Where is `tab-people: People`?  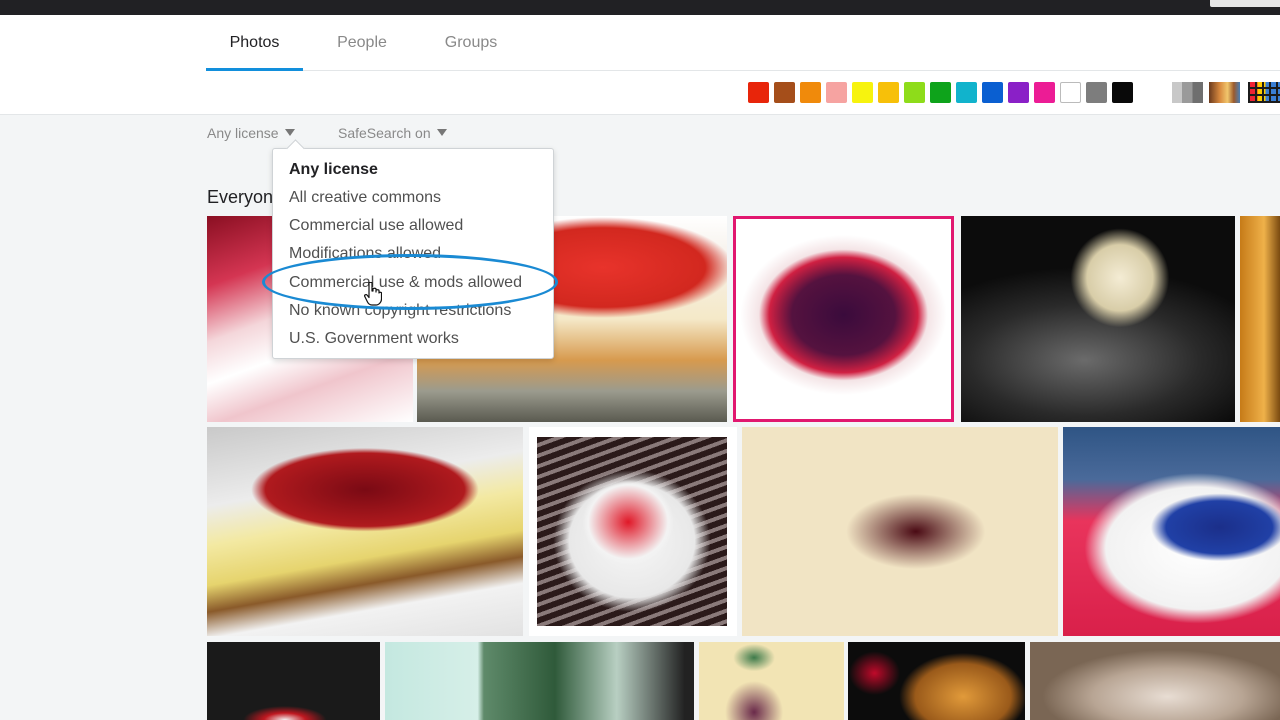 tab-people: People is located at coordinates (362, 42).